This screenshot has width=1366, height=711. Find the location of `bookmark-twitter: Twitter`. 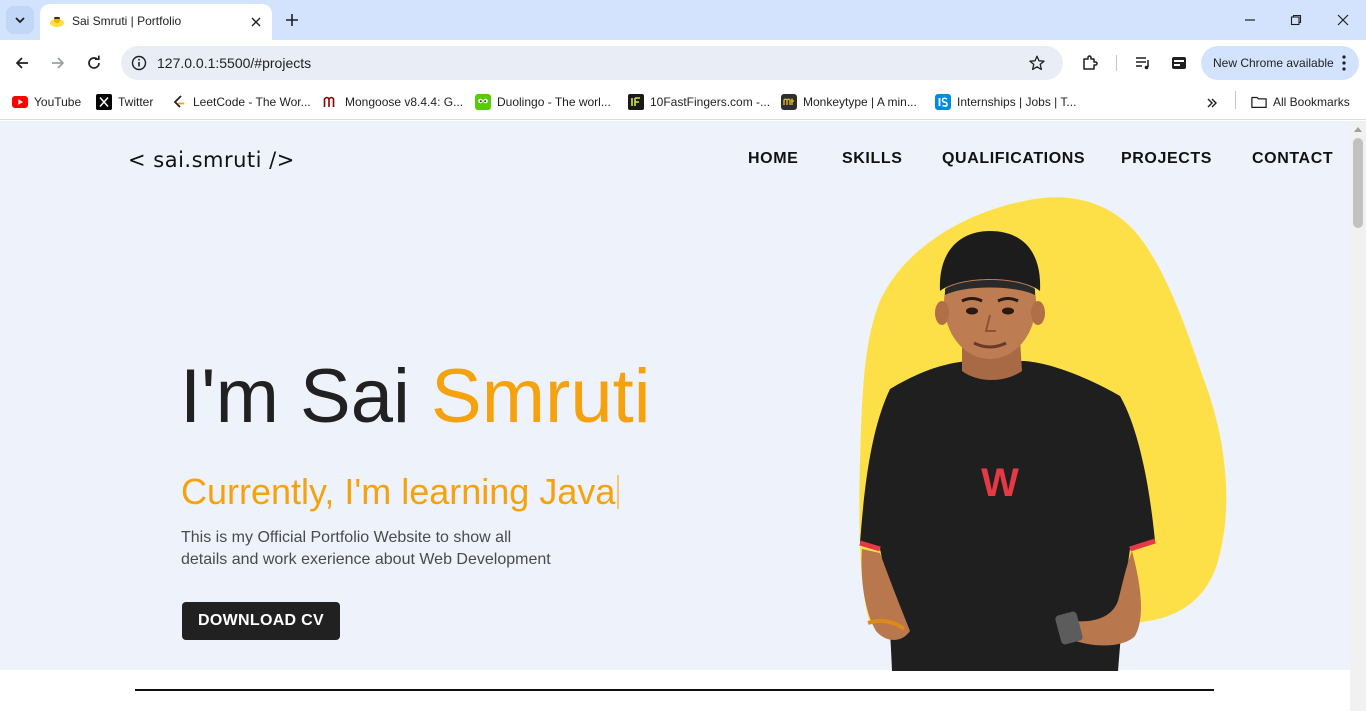

bookmark-twitter: Twitter is located at coordinates (124, 102).